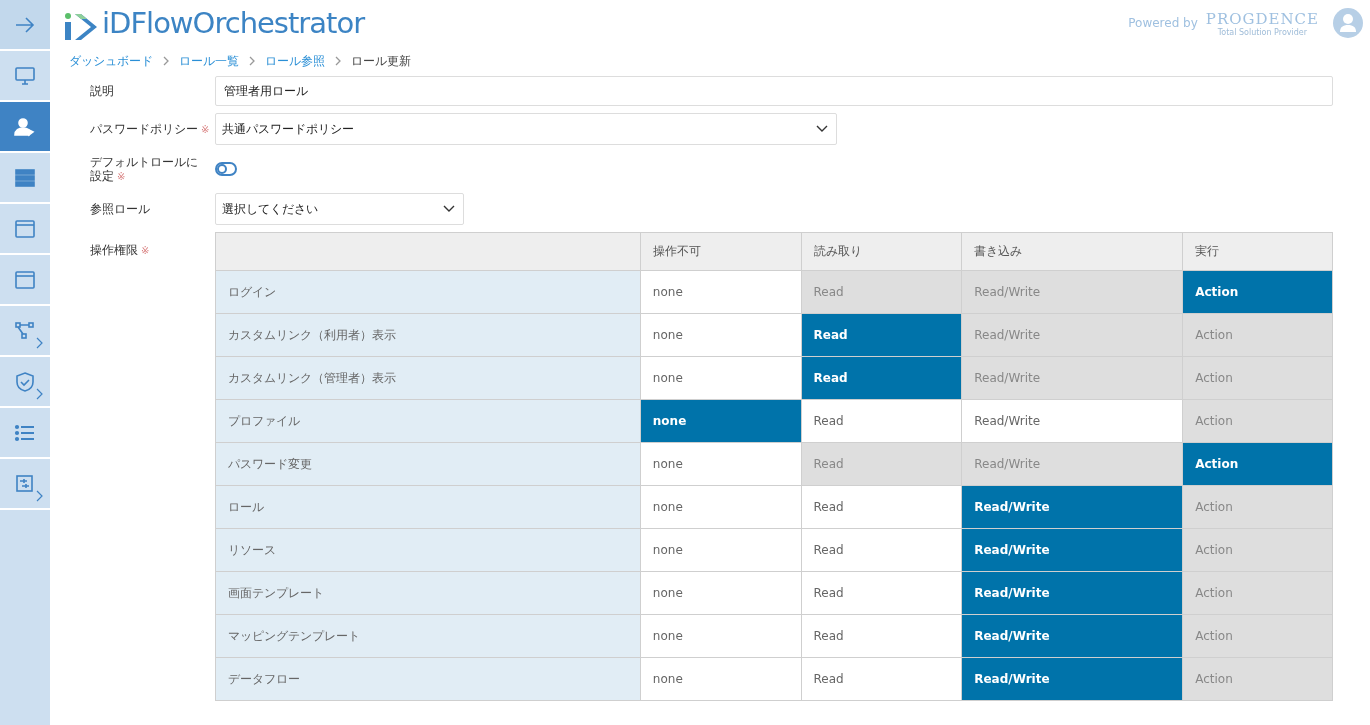 This screenshot has height=725, width=1370. I want to click on field-label: 操作権限, so click(114, 250).